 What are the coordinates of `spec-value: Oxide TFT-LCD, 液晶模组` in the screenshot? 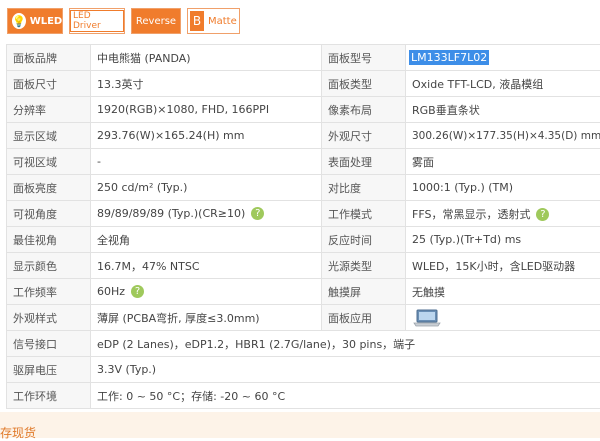 It's located at (503, 84).